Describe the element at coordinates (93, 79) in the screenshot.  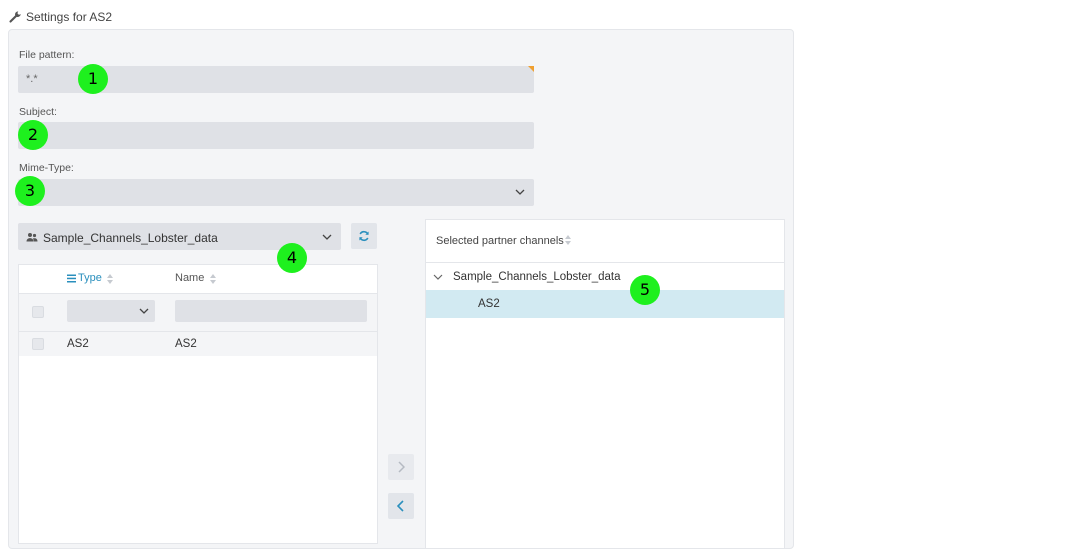
I see `annotation-marker-1: 1` at that location.